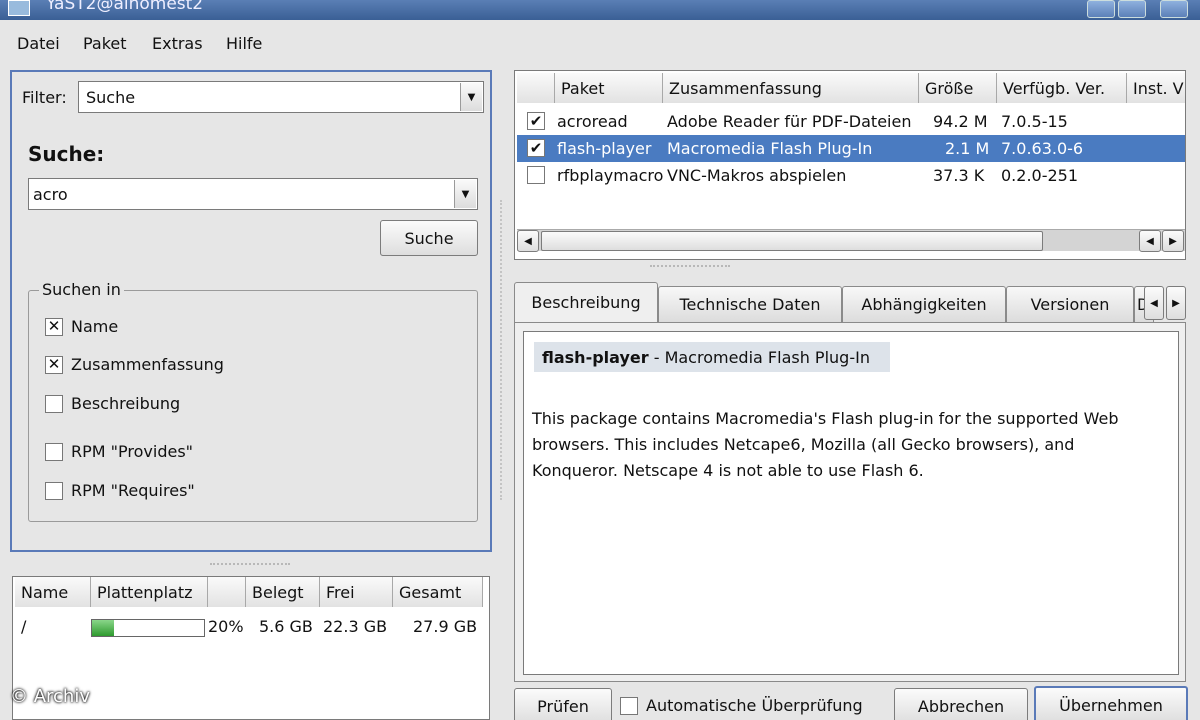 This screenshot has height=720, width=1200. Describe the element at coordinates (924, 304) in the screenshot. I see `tab-abhaengigkeiten: Abhängigkeiten` at that location.